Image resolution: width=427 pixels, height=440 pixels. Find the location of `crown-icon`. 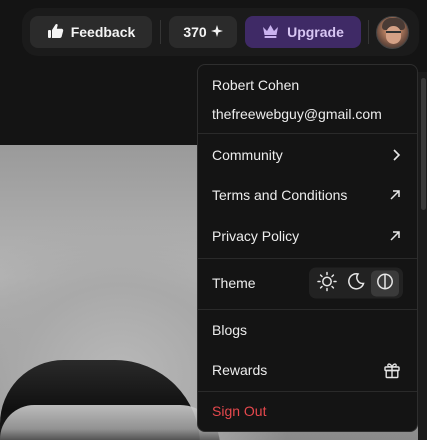

crown-icon is located at coordinates (270, 32).